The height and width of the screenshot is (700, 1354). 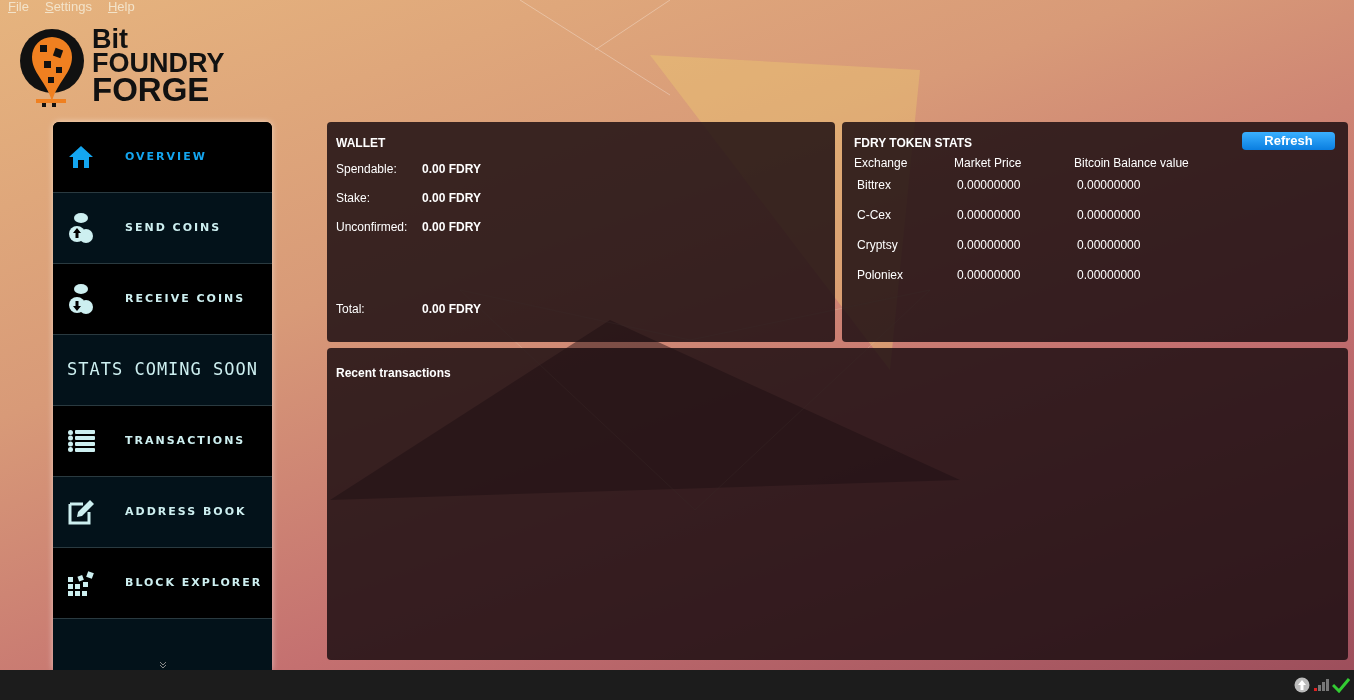 I want to click on edit-icon, so click(x=81, y=512).